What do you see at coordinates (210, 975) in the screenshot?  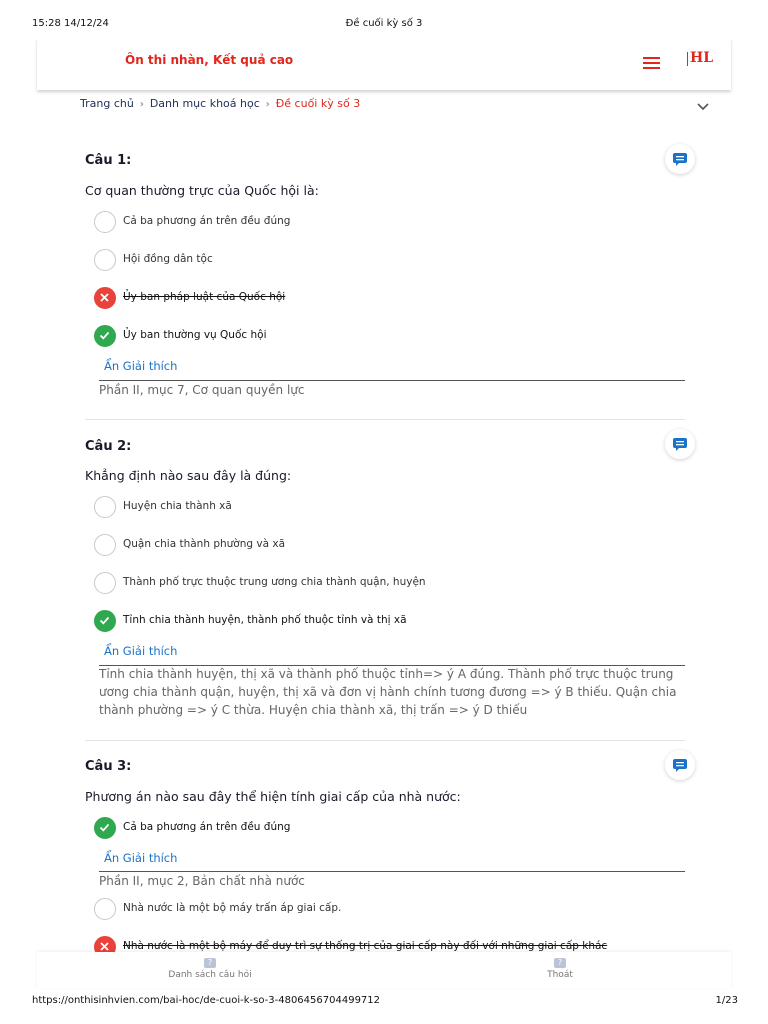 I see `question-list-label: Danh sách câu hỏi` at bounding box center [210, 975].